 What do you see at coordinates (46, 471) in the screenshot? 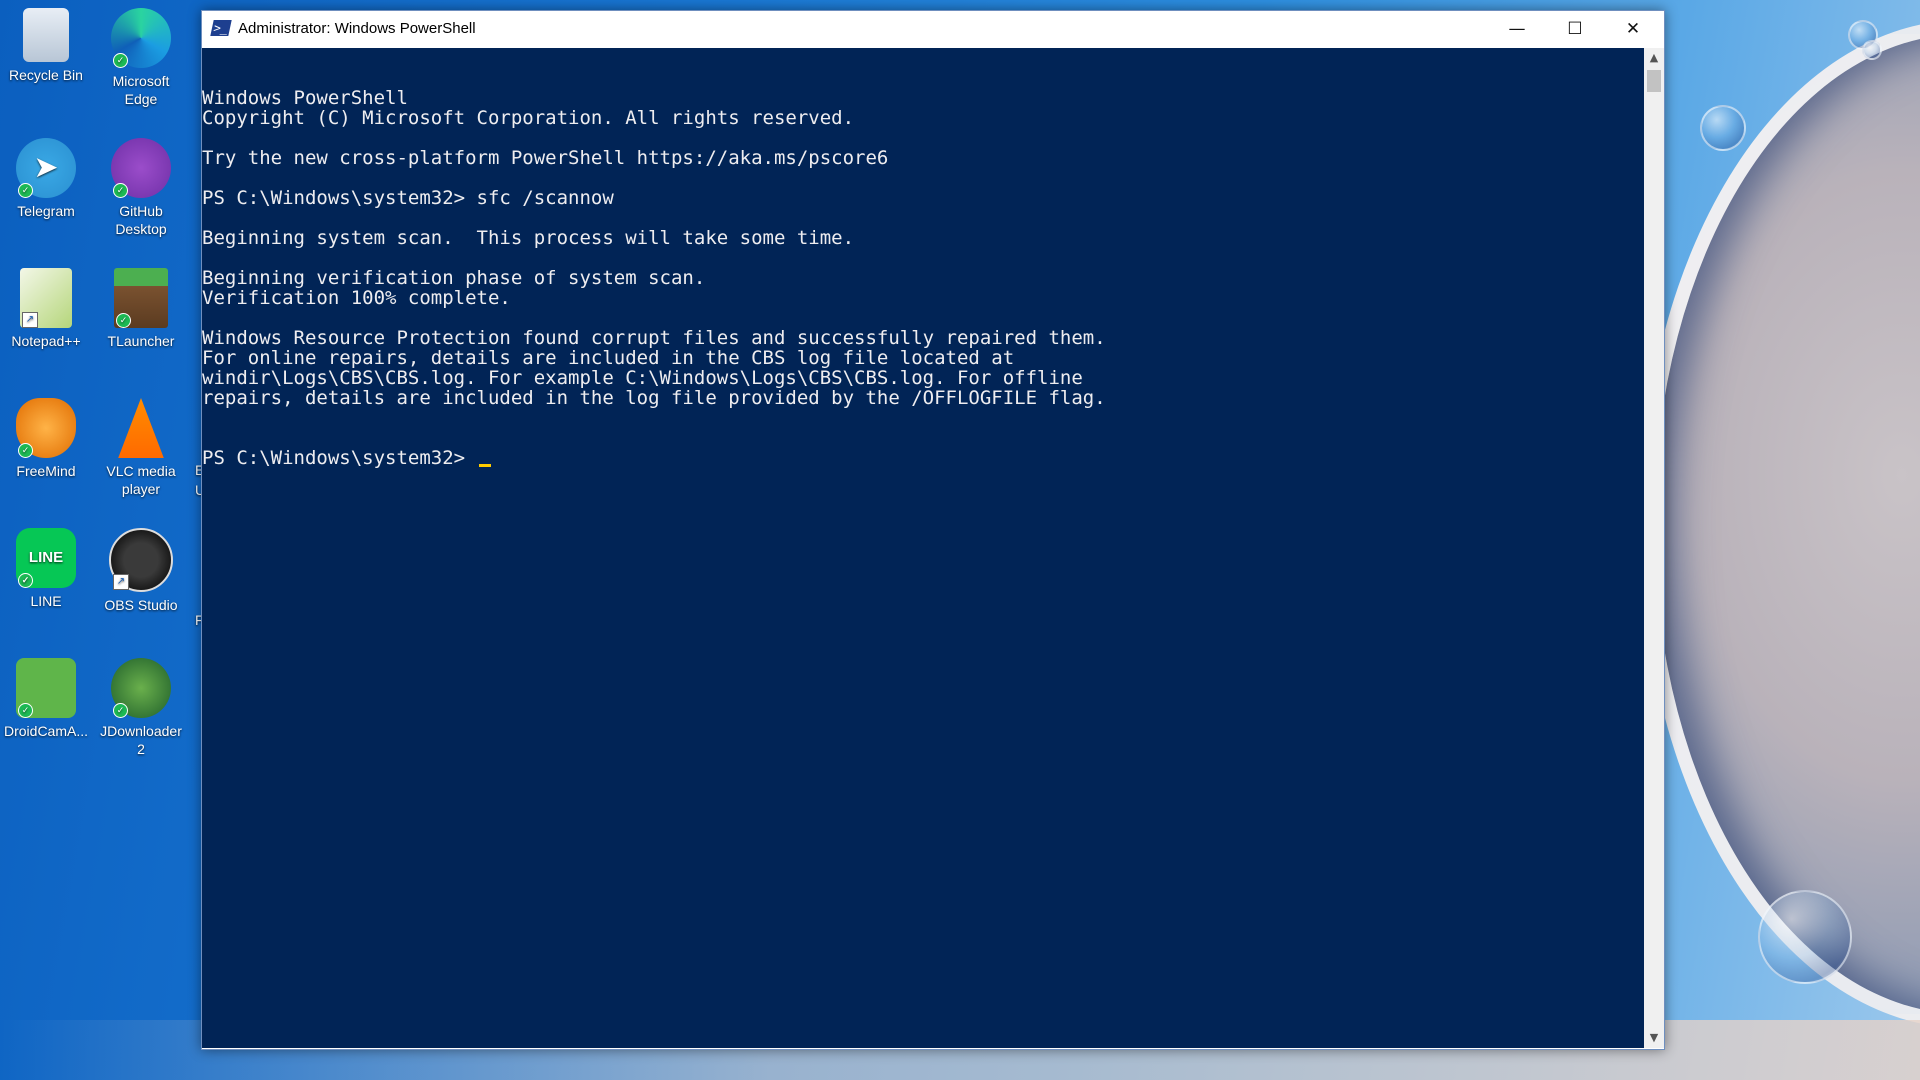
I see `desktop-icon-label: FreeMind` at bounding box center [46, 471].